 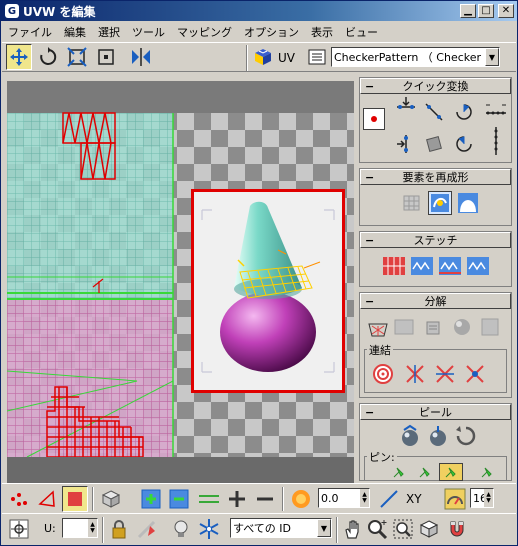 What do you see at coordinates (361, 32) in the screenshot?
I see `menu-view: ビュー` at bounding box center [361, 32].